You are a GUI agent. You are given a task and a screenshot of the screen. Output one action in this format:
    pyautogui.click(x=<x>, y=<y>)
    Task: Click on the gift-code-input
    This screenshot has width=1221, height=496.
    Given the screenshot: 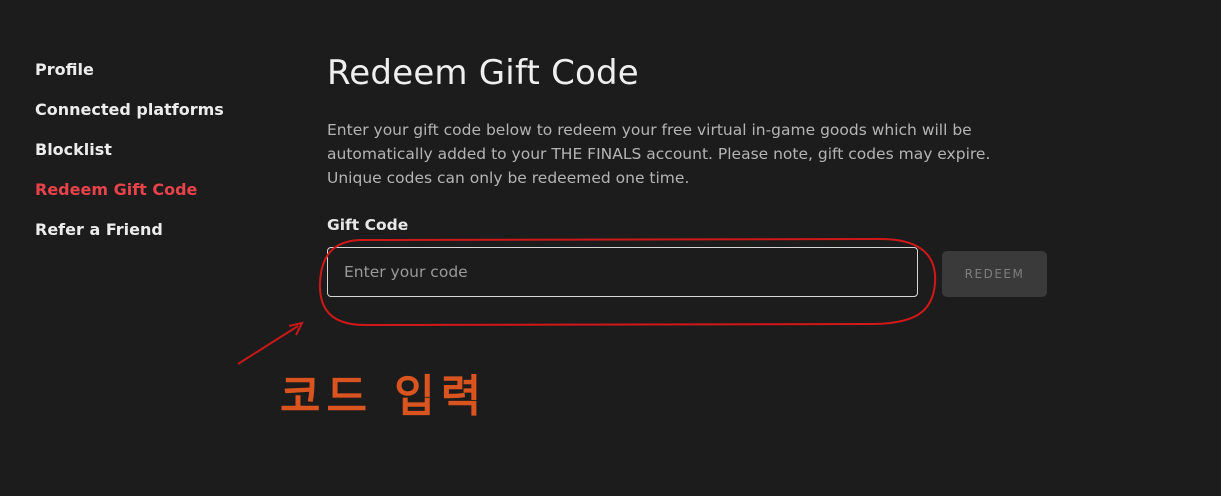 What is the action you would take?
    pyautogui.click(x=622, y=272)
    